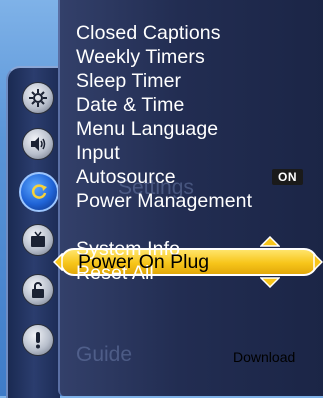  I want to click on menu-item-weekly-timers: Weekly Timers, so click(164, 57).